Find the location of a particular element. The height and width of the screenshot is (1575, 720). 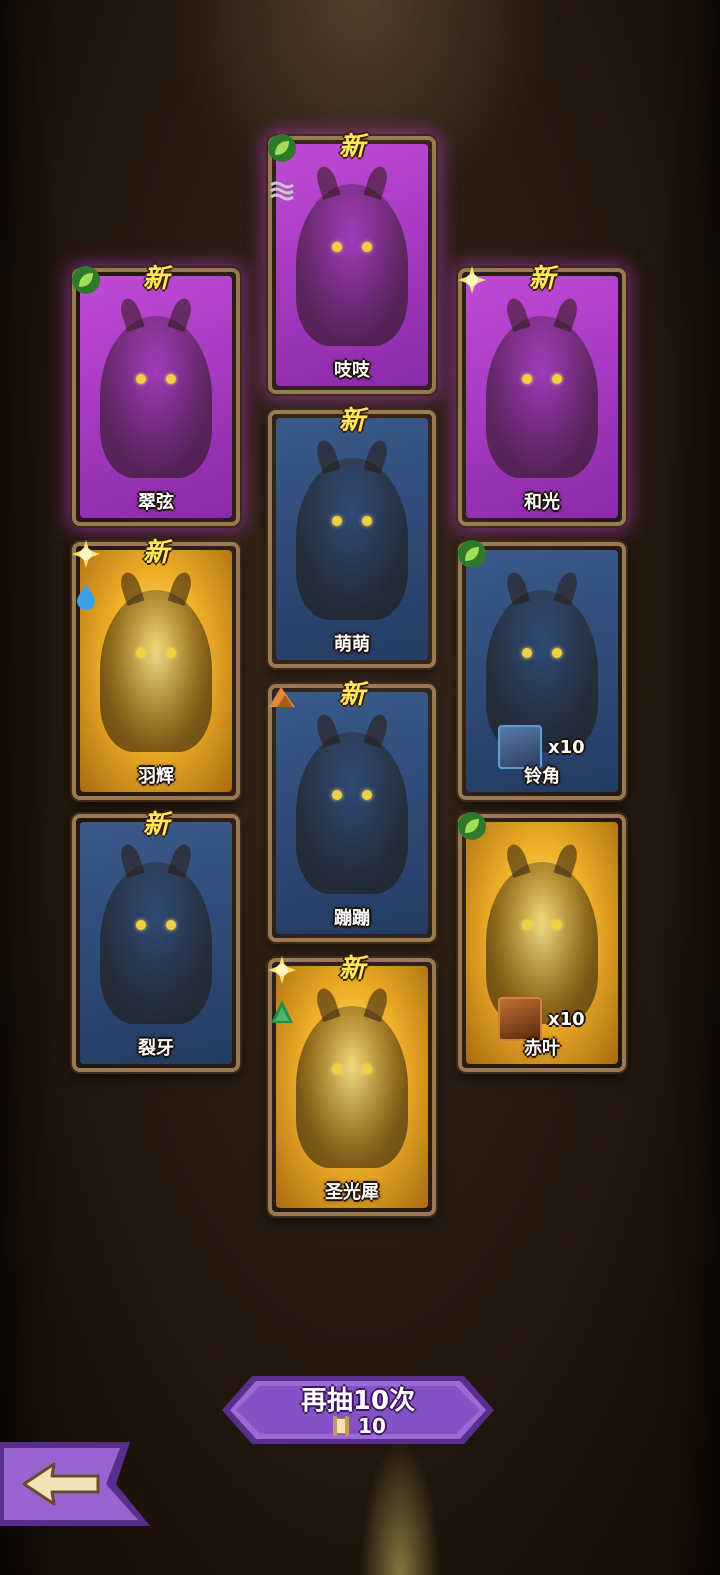

hero-card-mengmeng: 新 萌萌 is located at coordinates (352, 537).